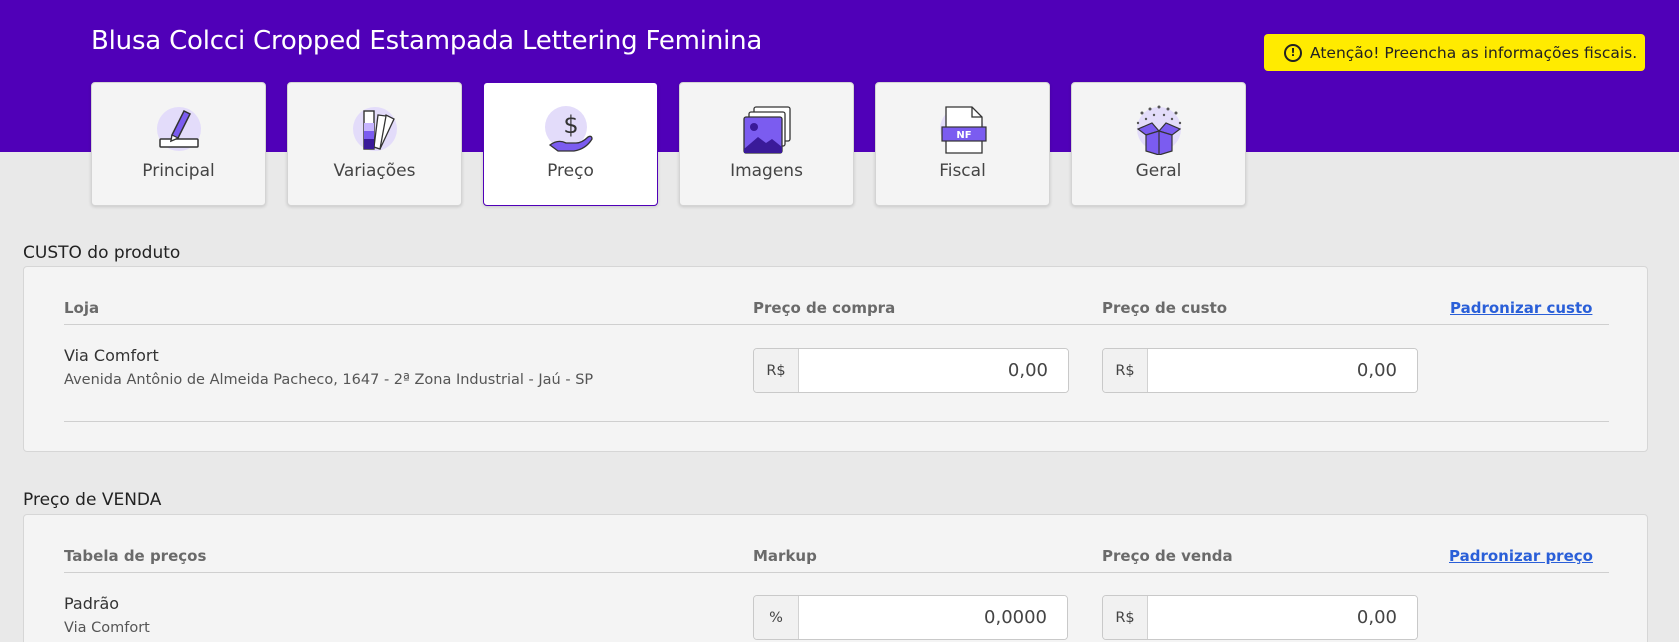  Describe the element at coordinates (1282, 617) in the screenshot. I see `sale-price-input` at that location.